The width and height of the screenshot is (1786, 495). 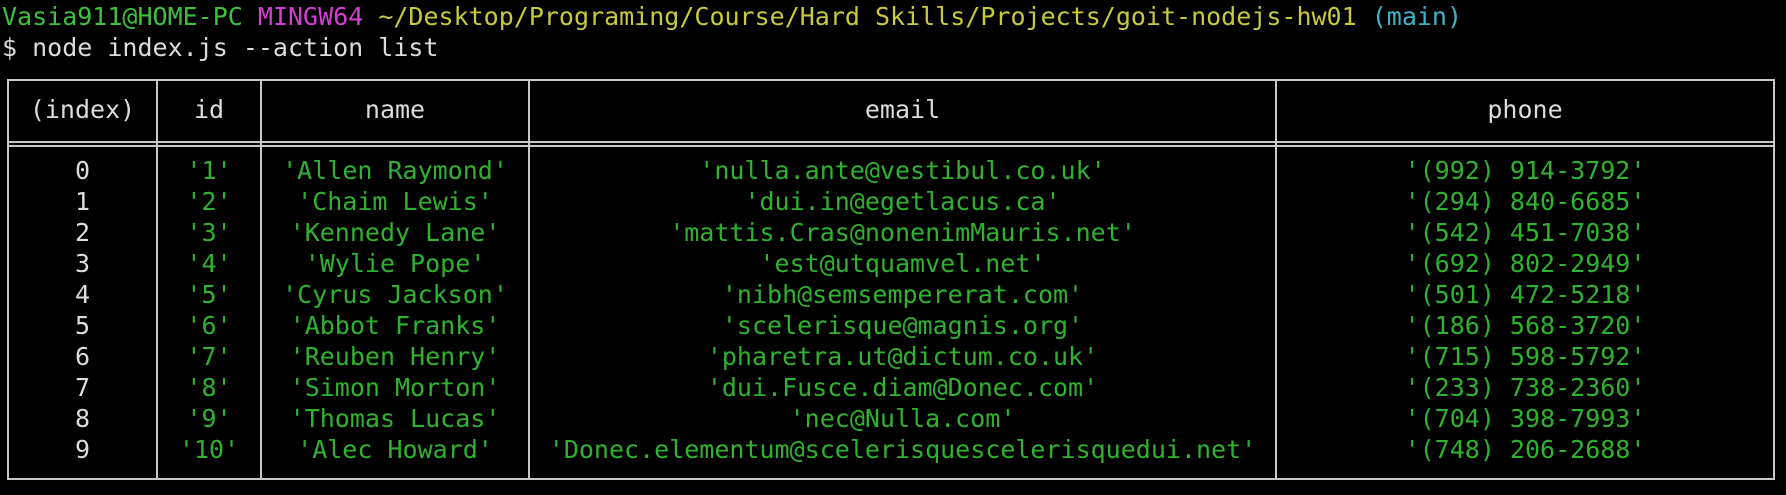 What do you see at coordinates (1417, 16) in the screenshot?
I see `prompt-branch: (main)` at bounding box center [1417, 16].